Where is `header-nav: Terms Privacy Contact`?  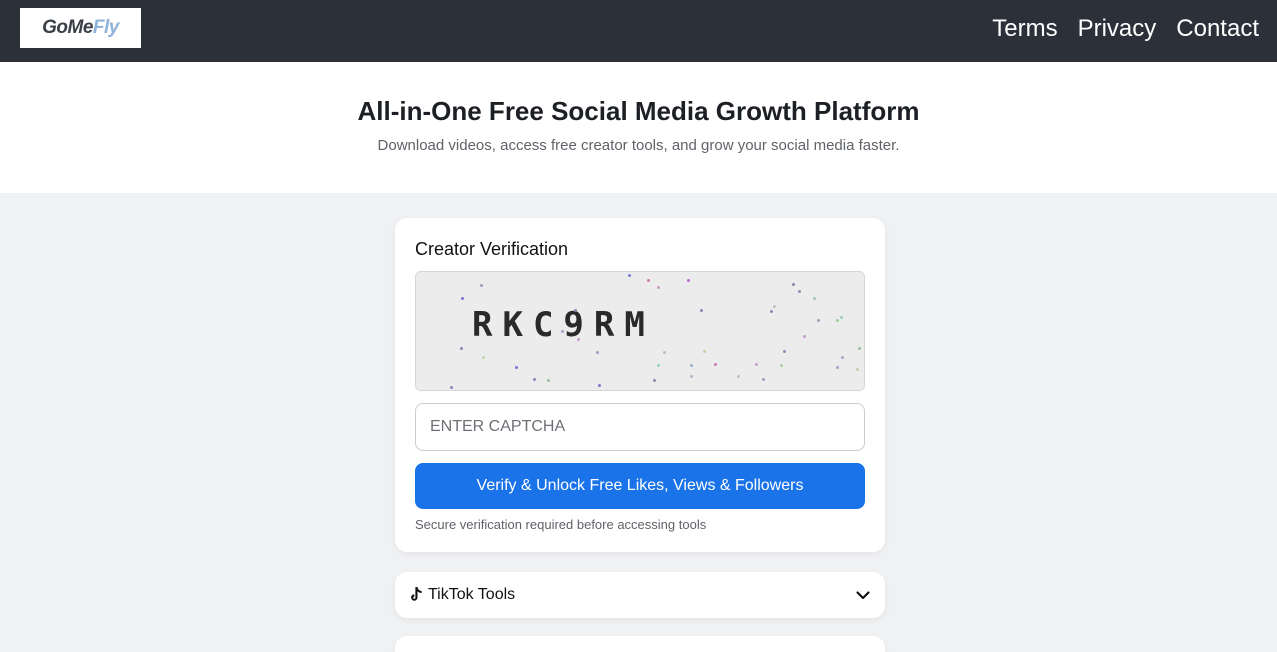
header-nav: Terms Privacy Contact is located at coordinates (1125, 29).